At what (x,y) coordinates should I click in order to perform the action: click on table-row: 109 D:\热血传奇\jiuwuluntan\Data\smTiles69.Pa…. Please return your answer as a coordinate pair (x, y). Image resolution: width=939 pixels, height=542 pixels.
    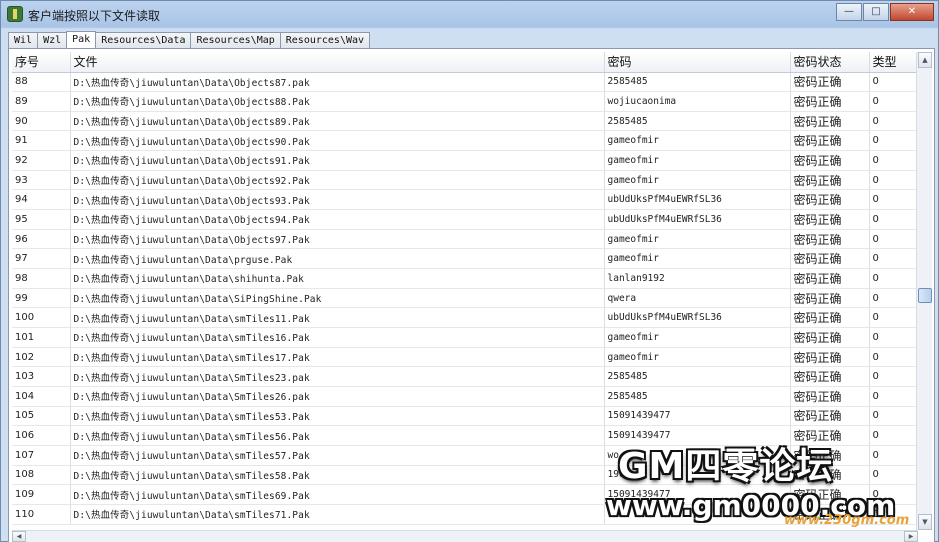
    Looking at the image, I should click on (465, 494).